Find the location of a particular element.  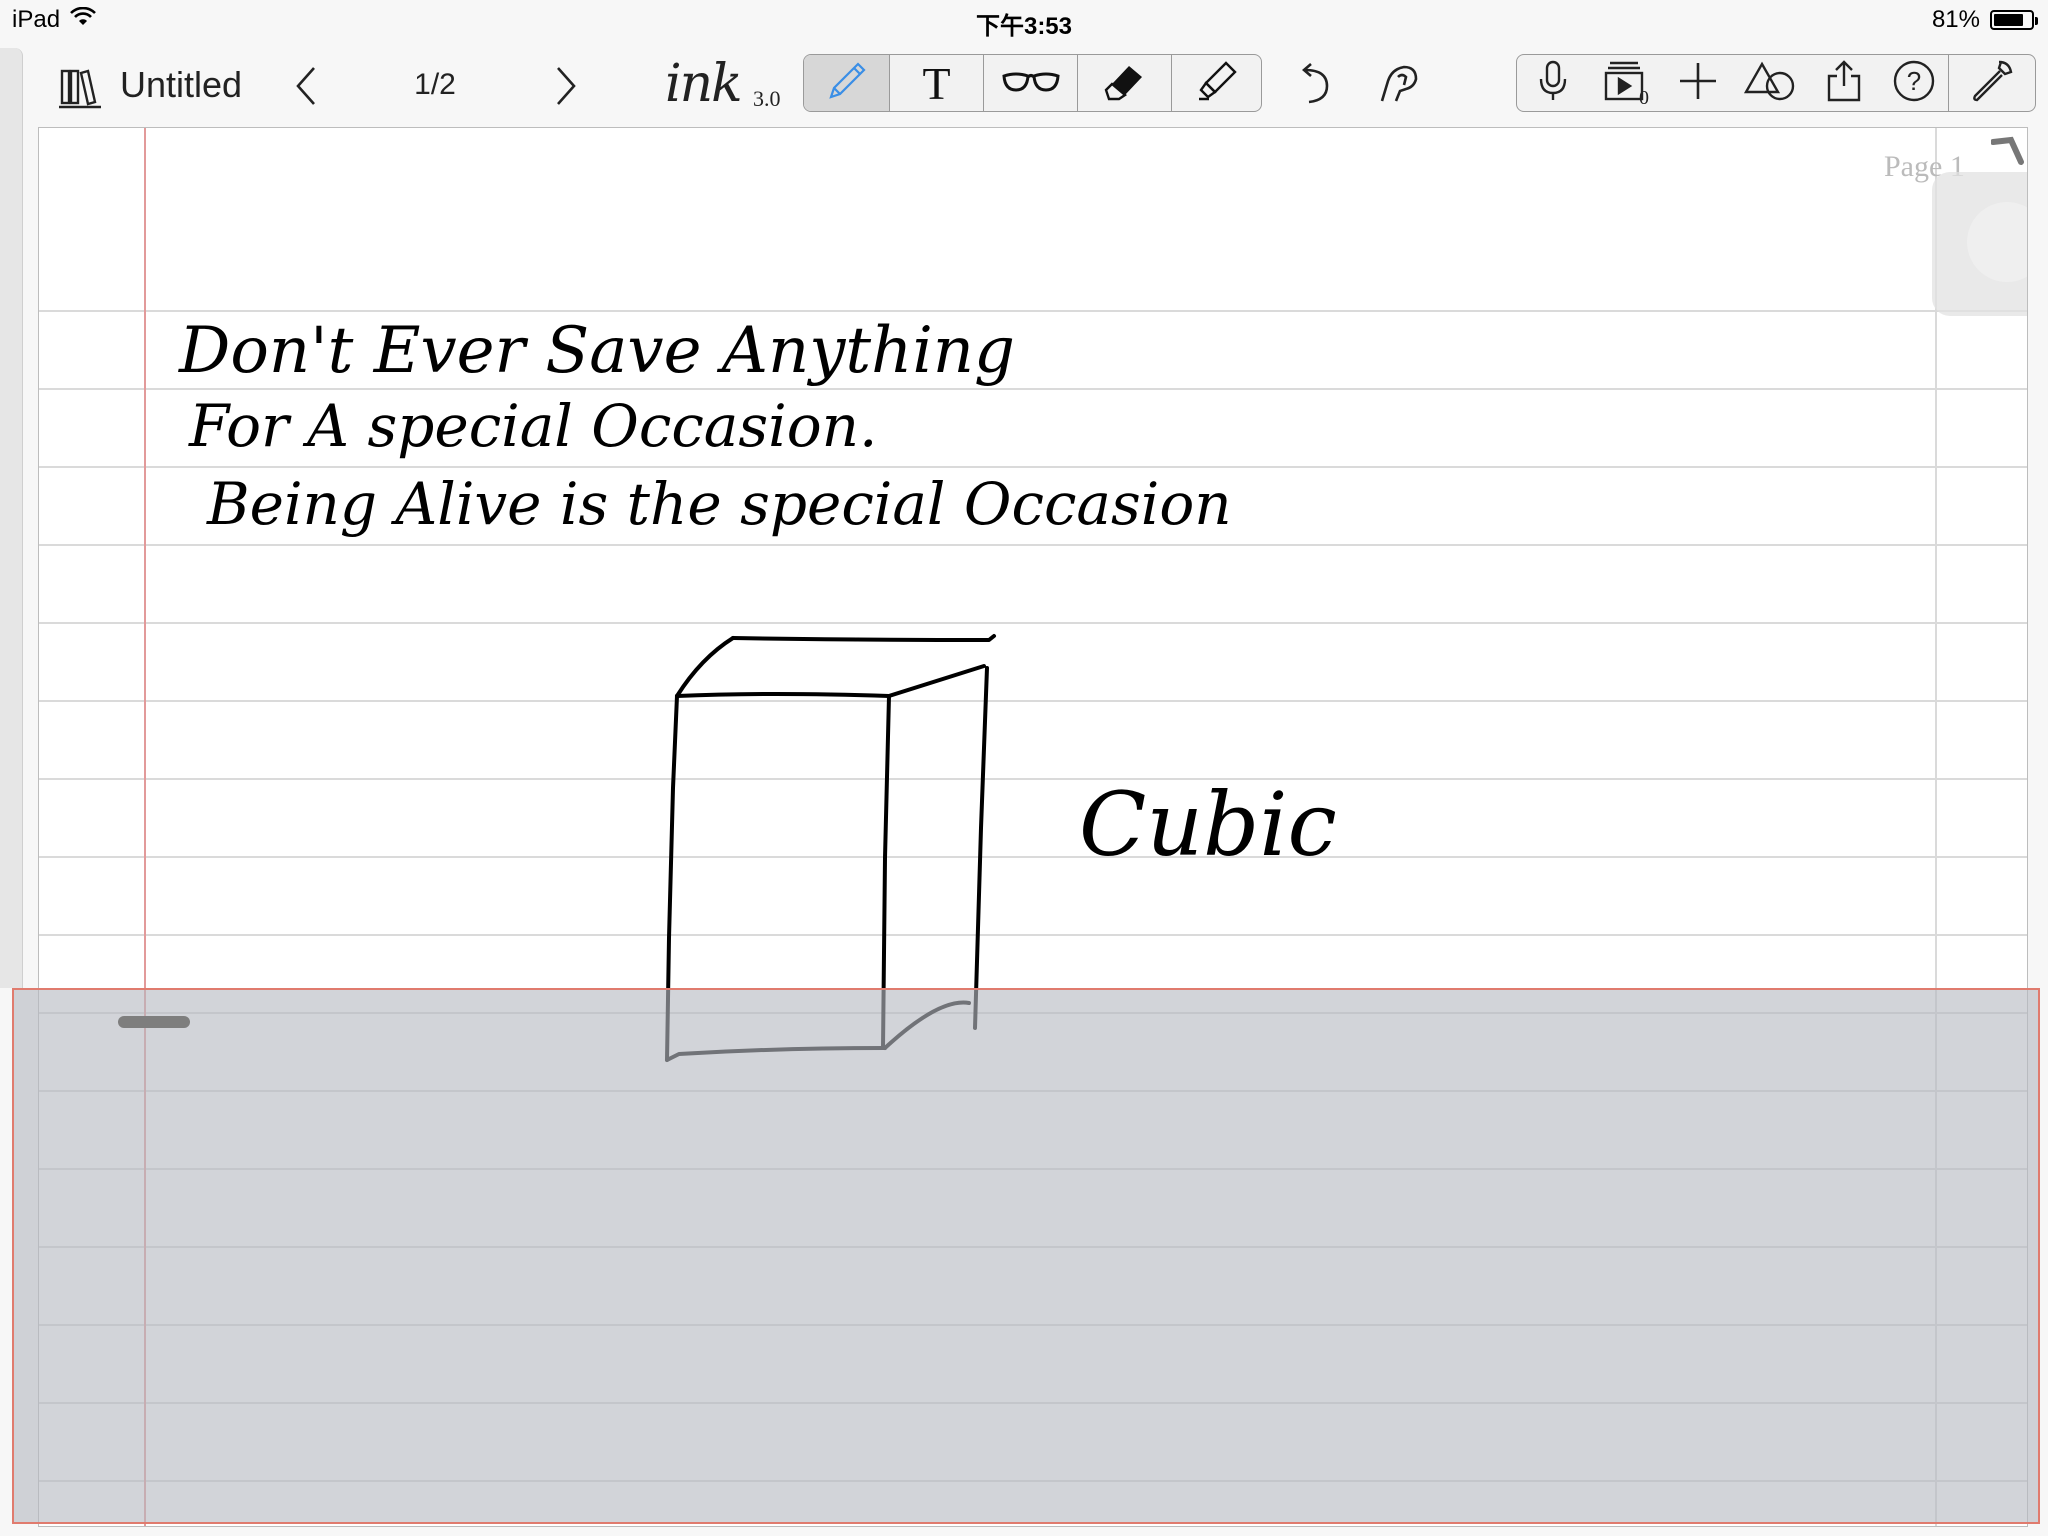

share-button is located at coordinates (1844, 83).